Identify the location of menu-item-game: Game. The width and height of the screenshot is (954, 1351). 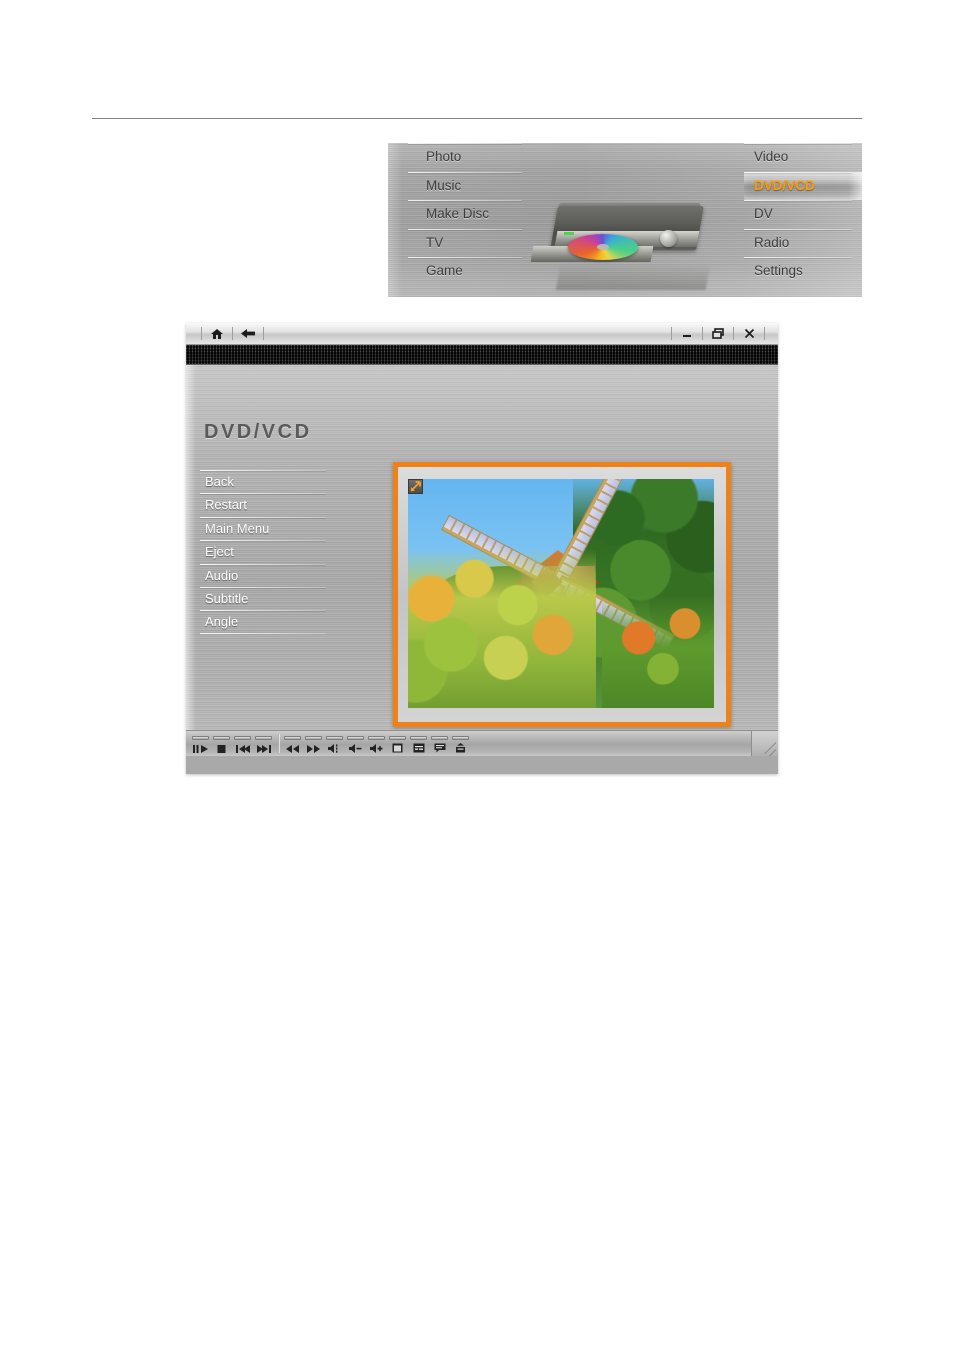
(475, 271).